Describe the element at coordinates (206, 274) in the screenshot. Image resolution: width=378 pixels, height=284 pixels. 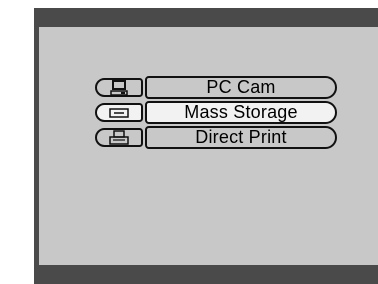
I see `bottom-bar` at that location.